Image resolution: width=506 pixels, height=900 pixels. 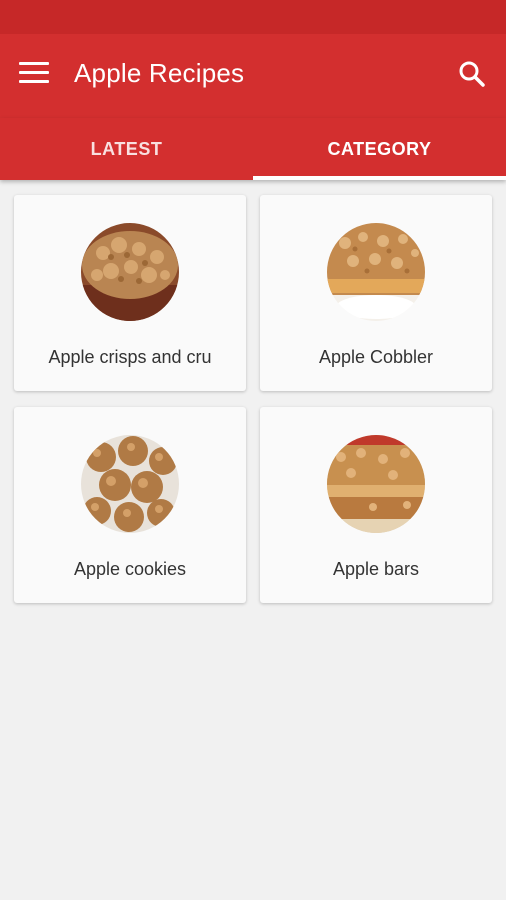 What do you see at coordinates (130, 272) in the screenshot?
I see `apple-crisp-photo` at bounding box center [130, 272].